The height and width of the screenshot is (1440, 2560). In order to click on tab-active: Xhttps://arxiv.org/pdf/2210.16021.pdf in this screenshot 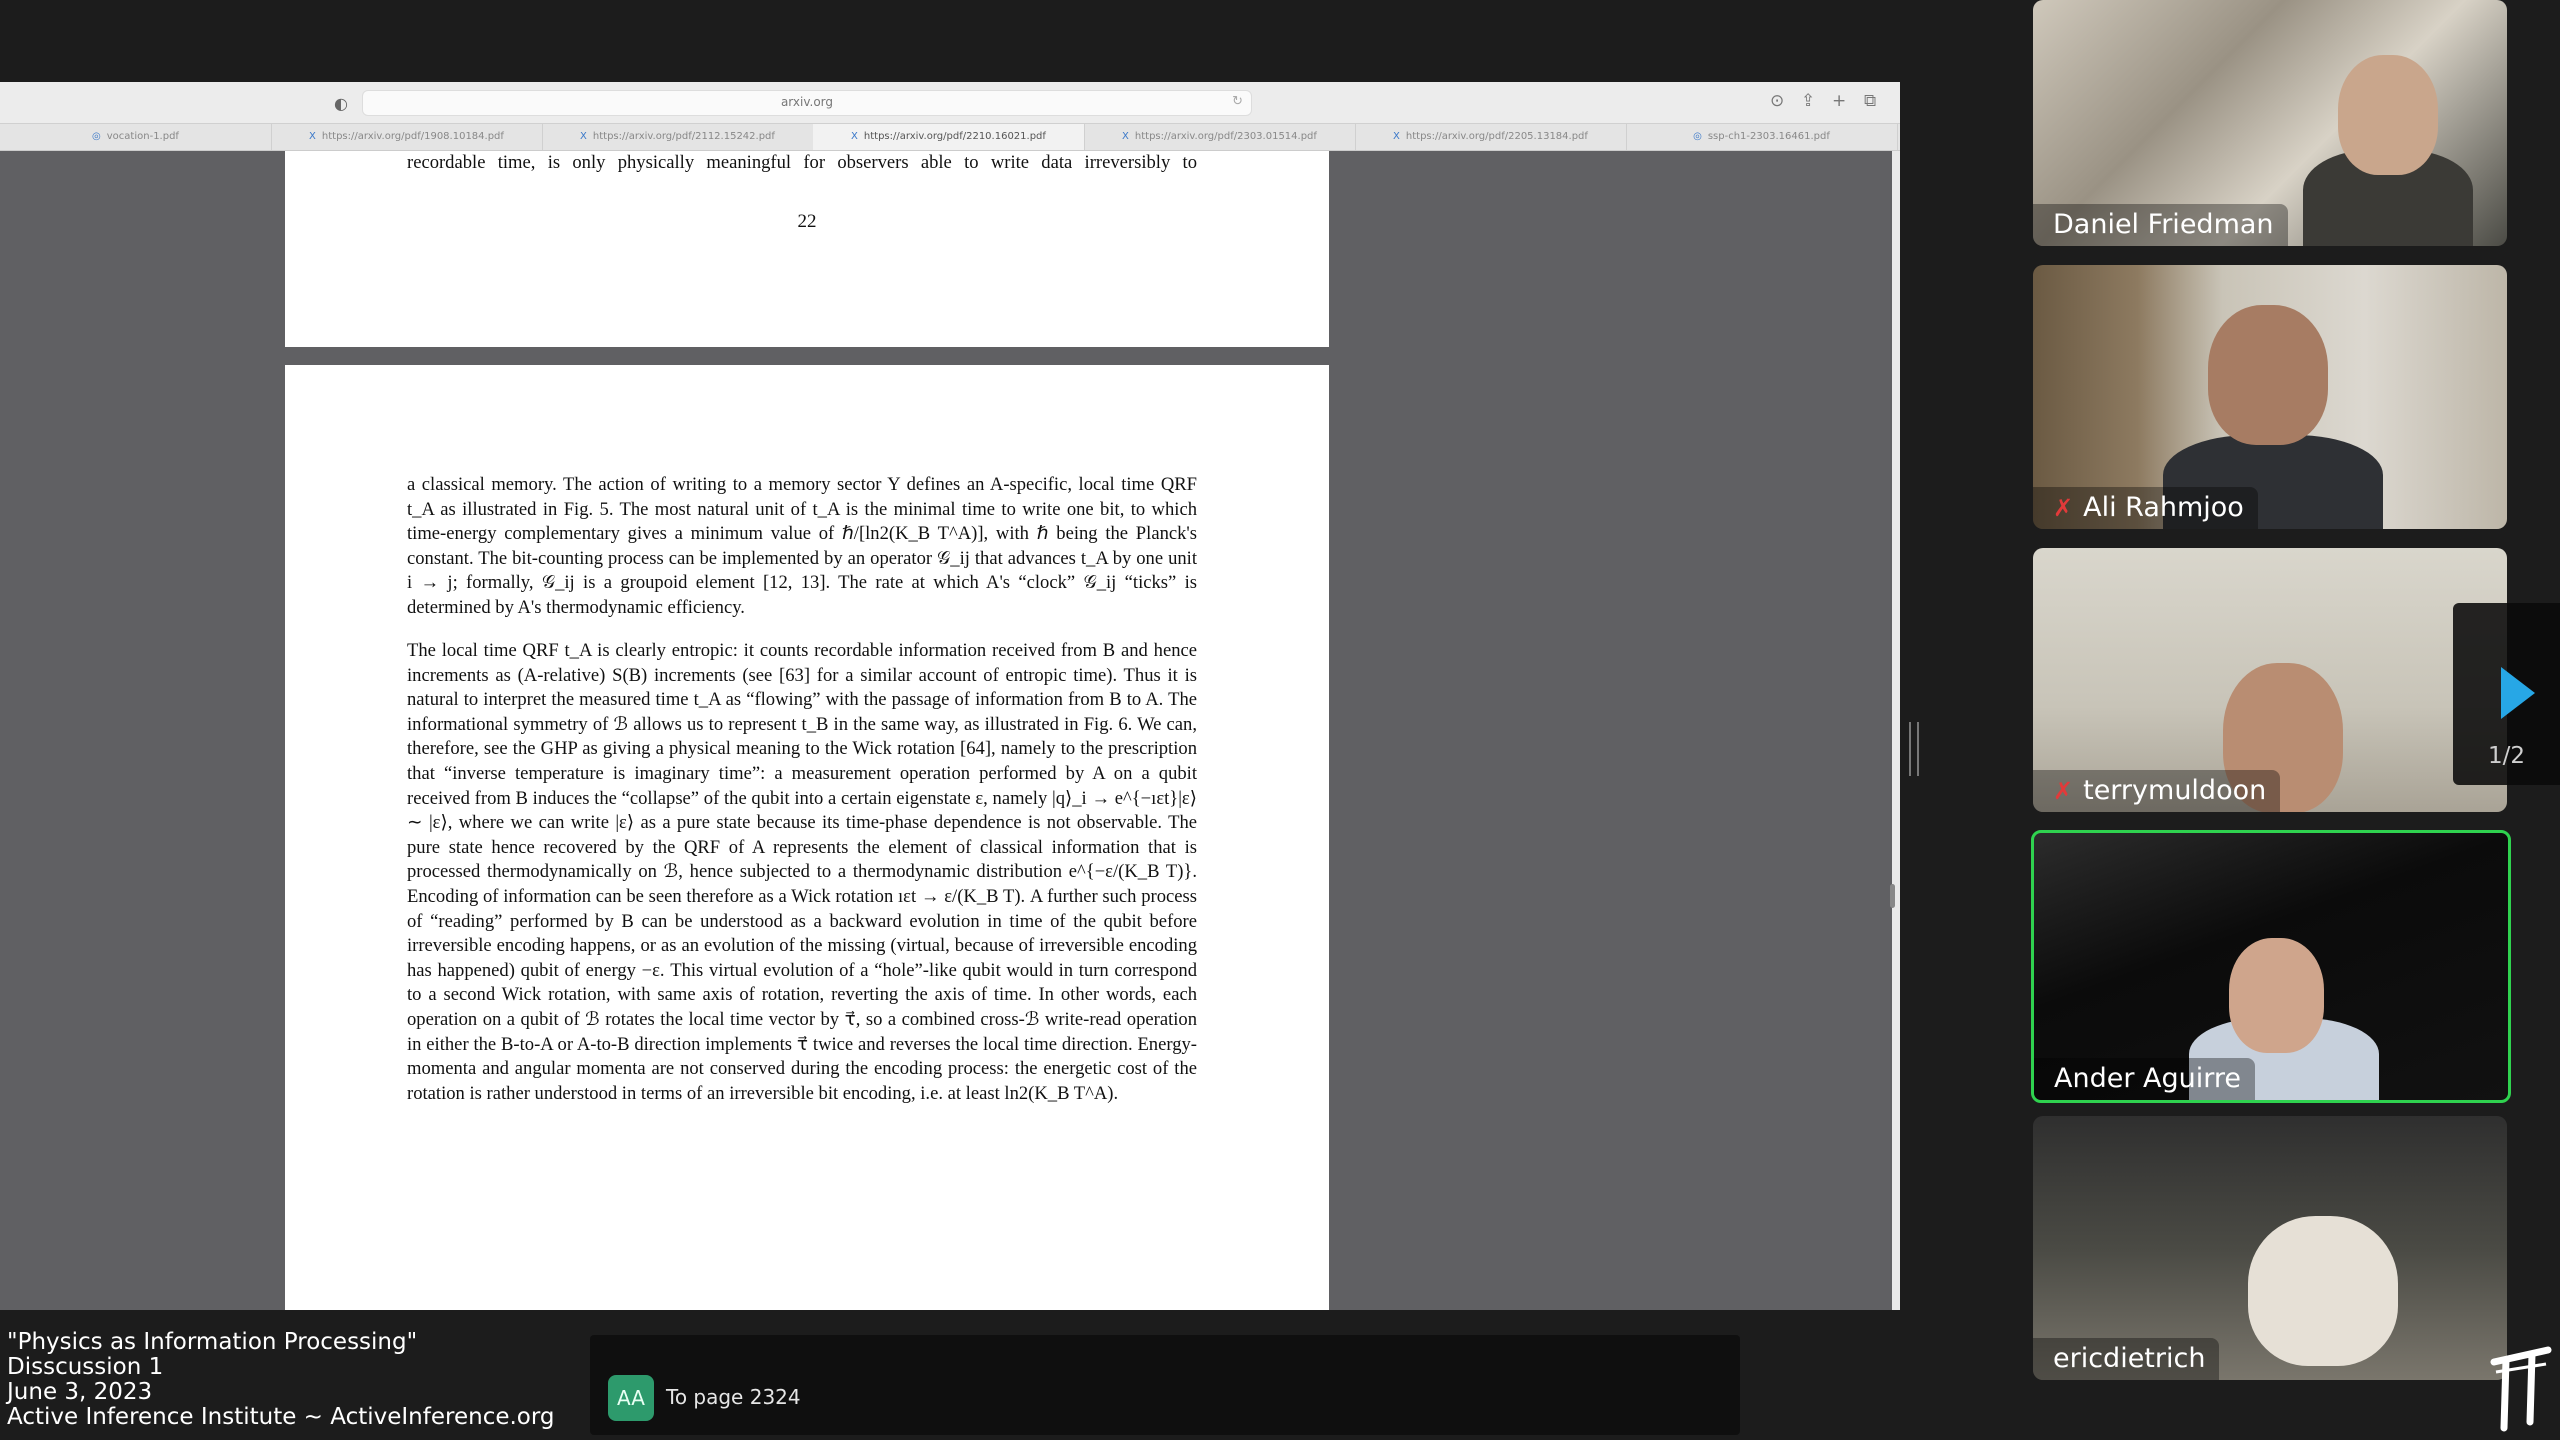, I will do `click(949, 137)`.